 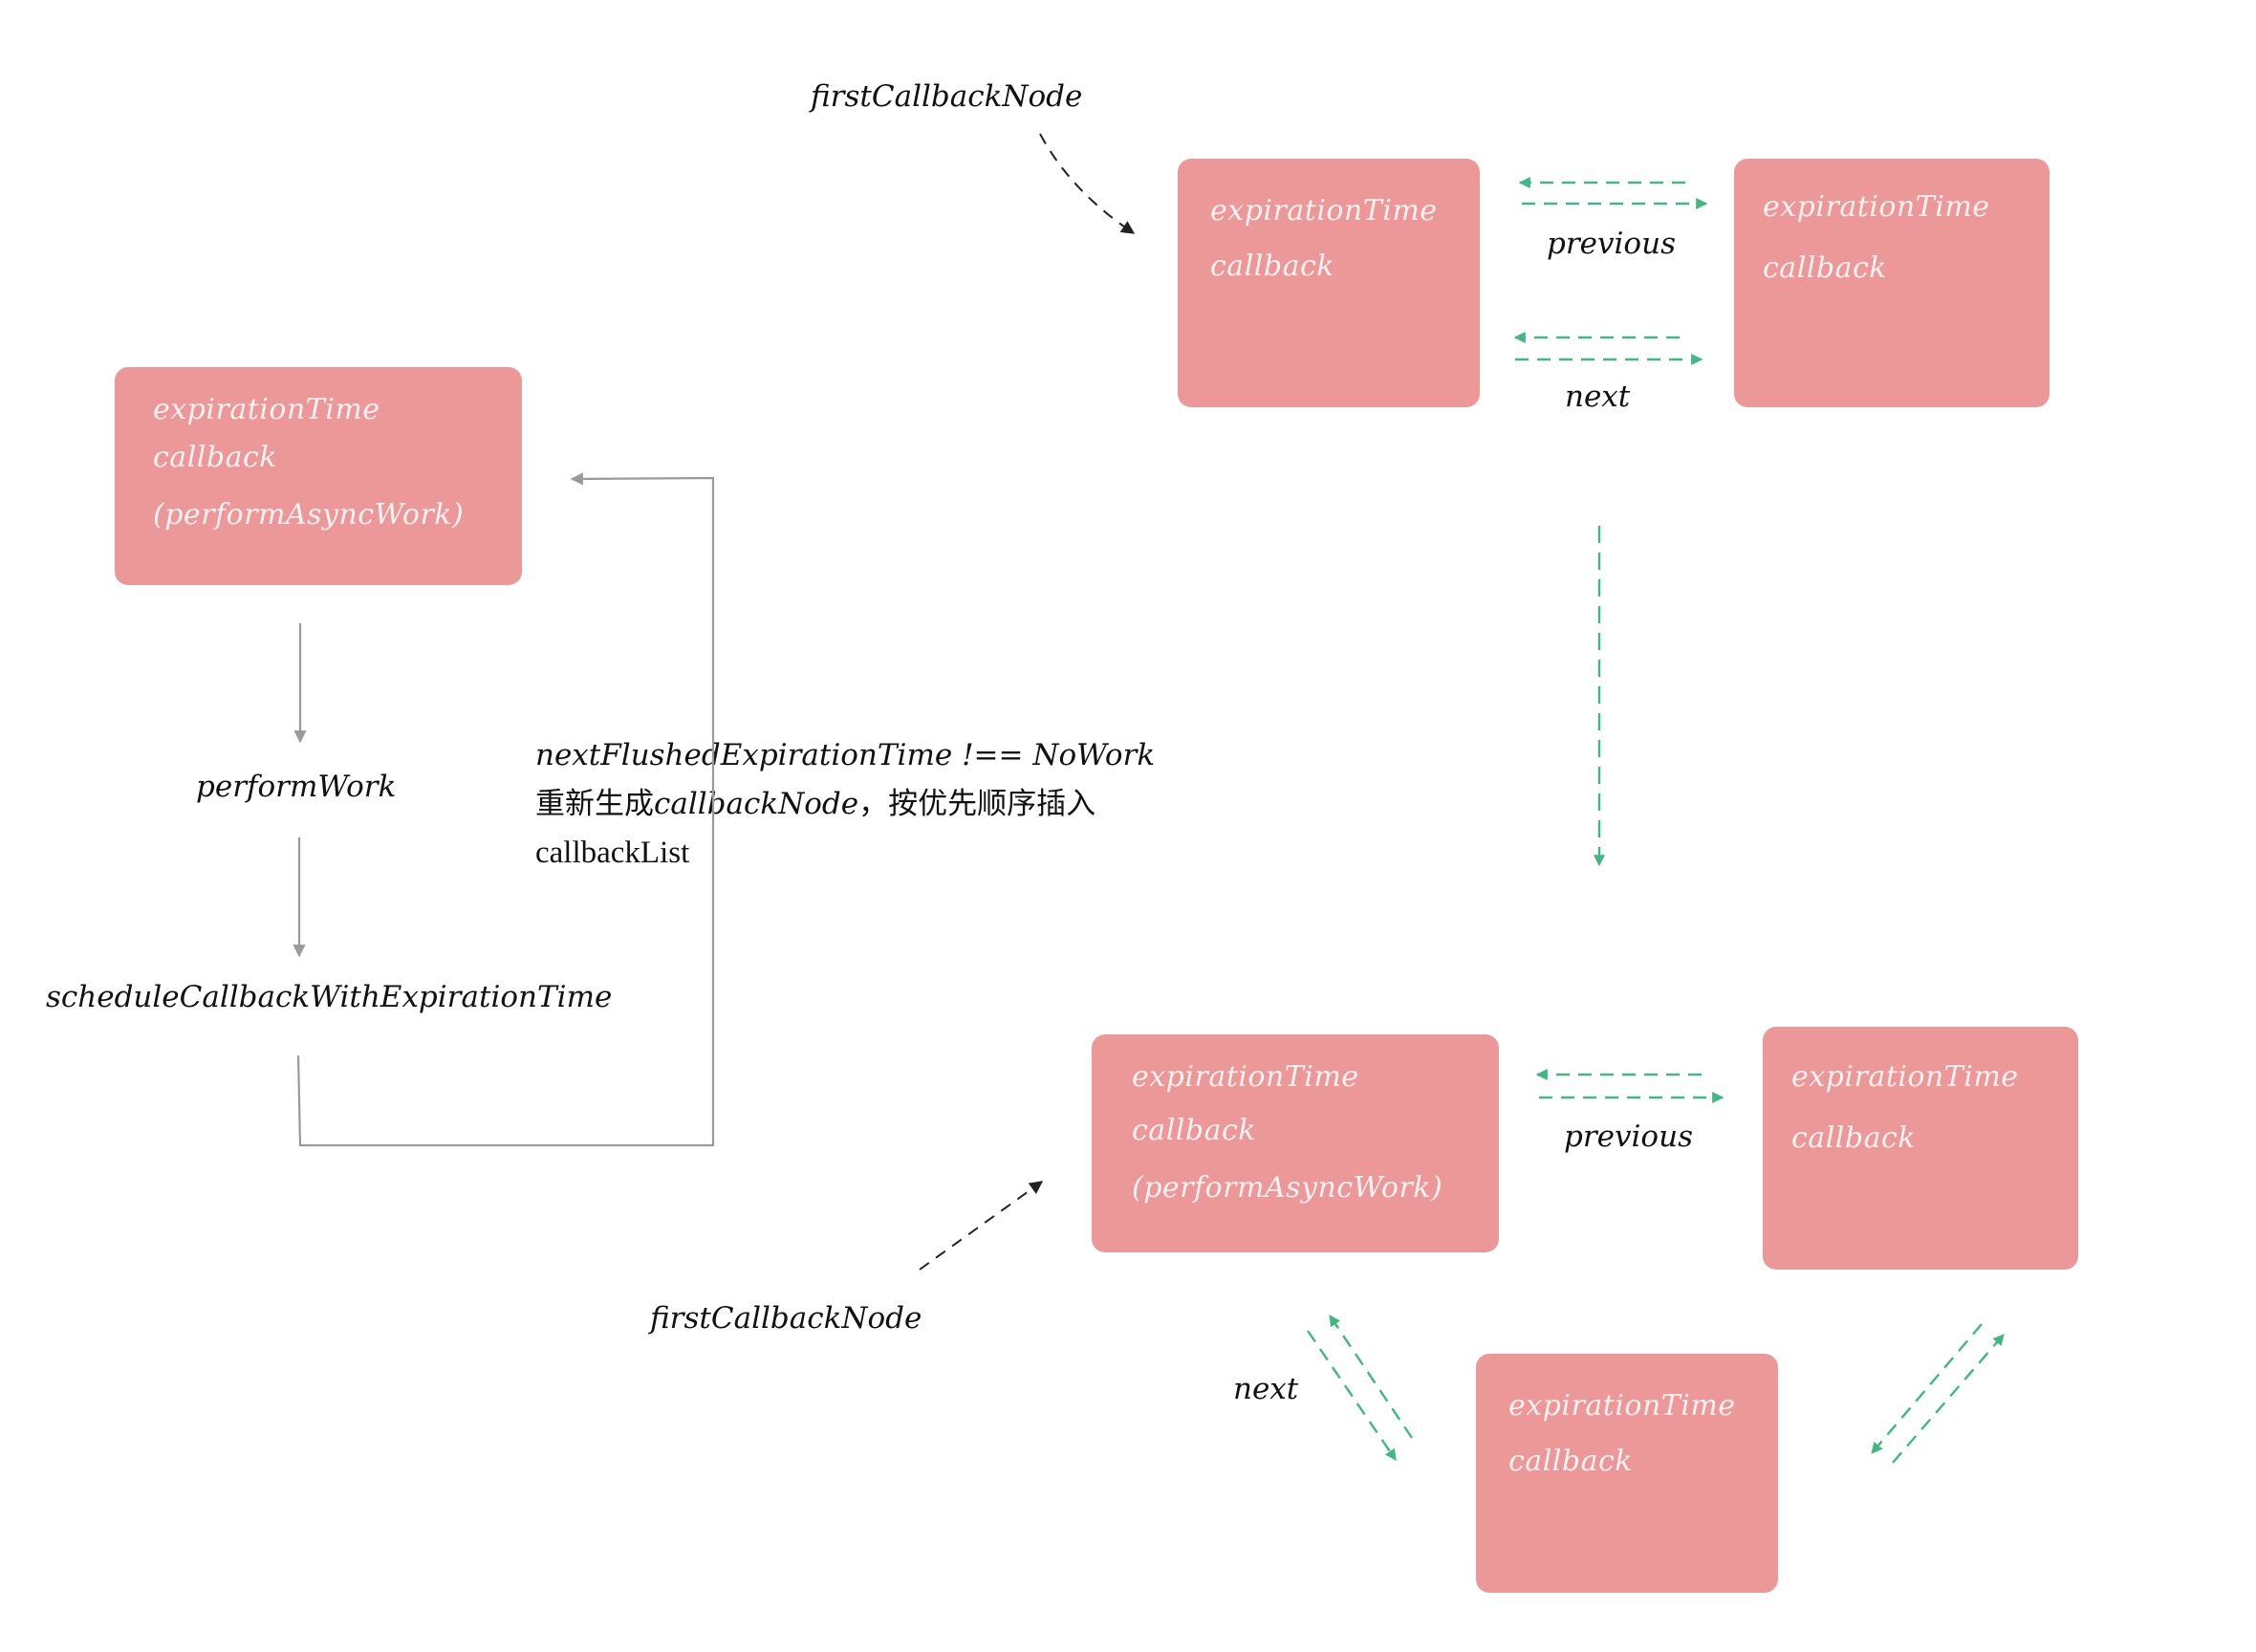 I want to click on top-callback-node-1: expirationTime callback, so click(x=1329, y=283).